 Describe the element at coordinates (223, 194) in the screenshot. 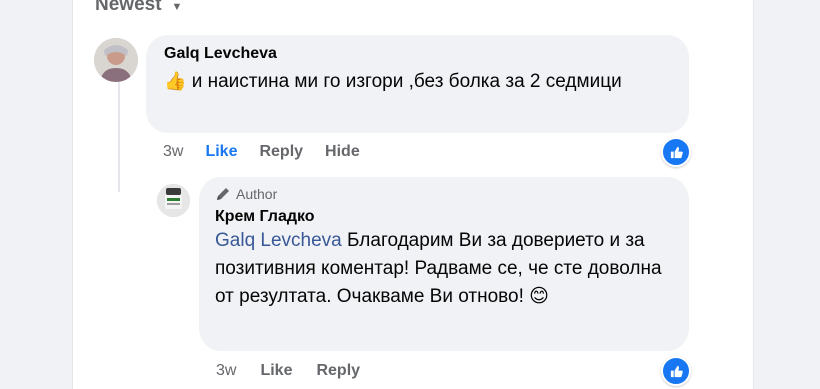

I see `pencil-icon` at that location.